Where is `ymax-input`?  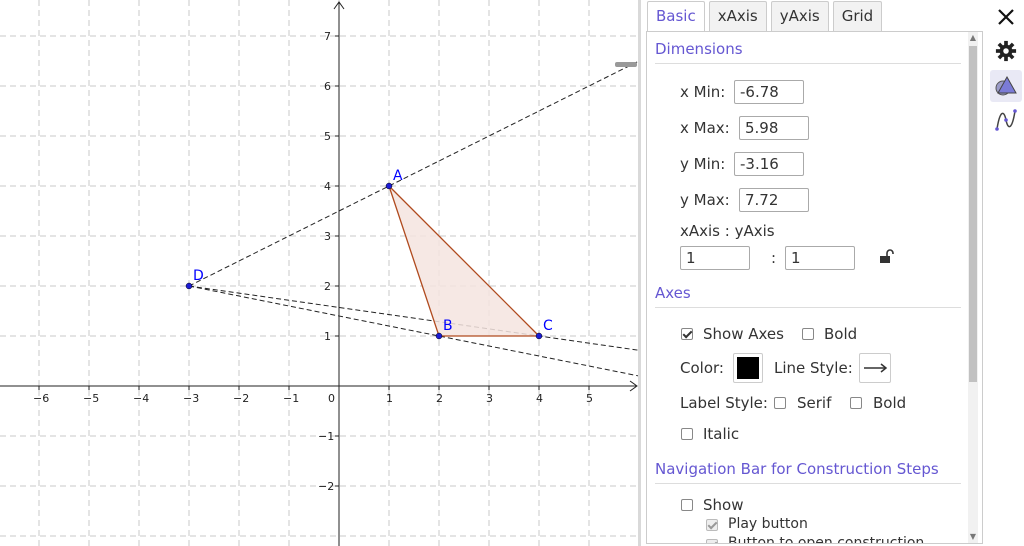
ymax-input is located at coordinates (774, 200).